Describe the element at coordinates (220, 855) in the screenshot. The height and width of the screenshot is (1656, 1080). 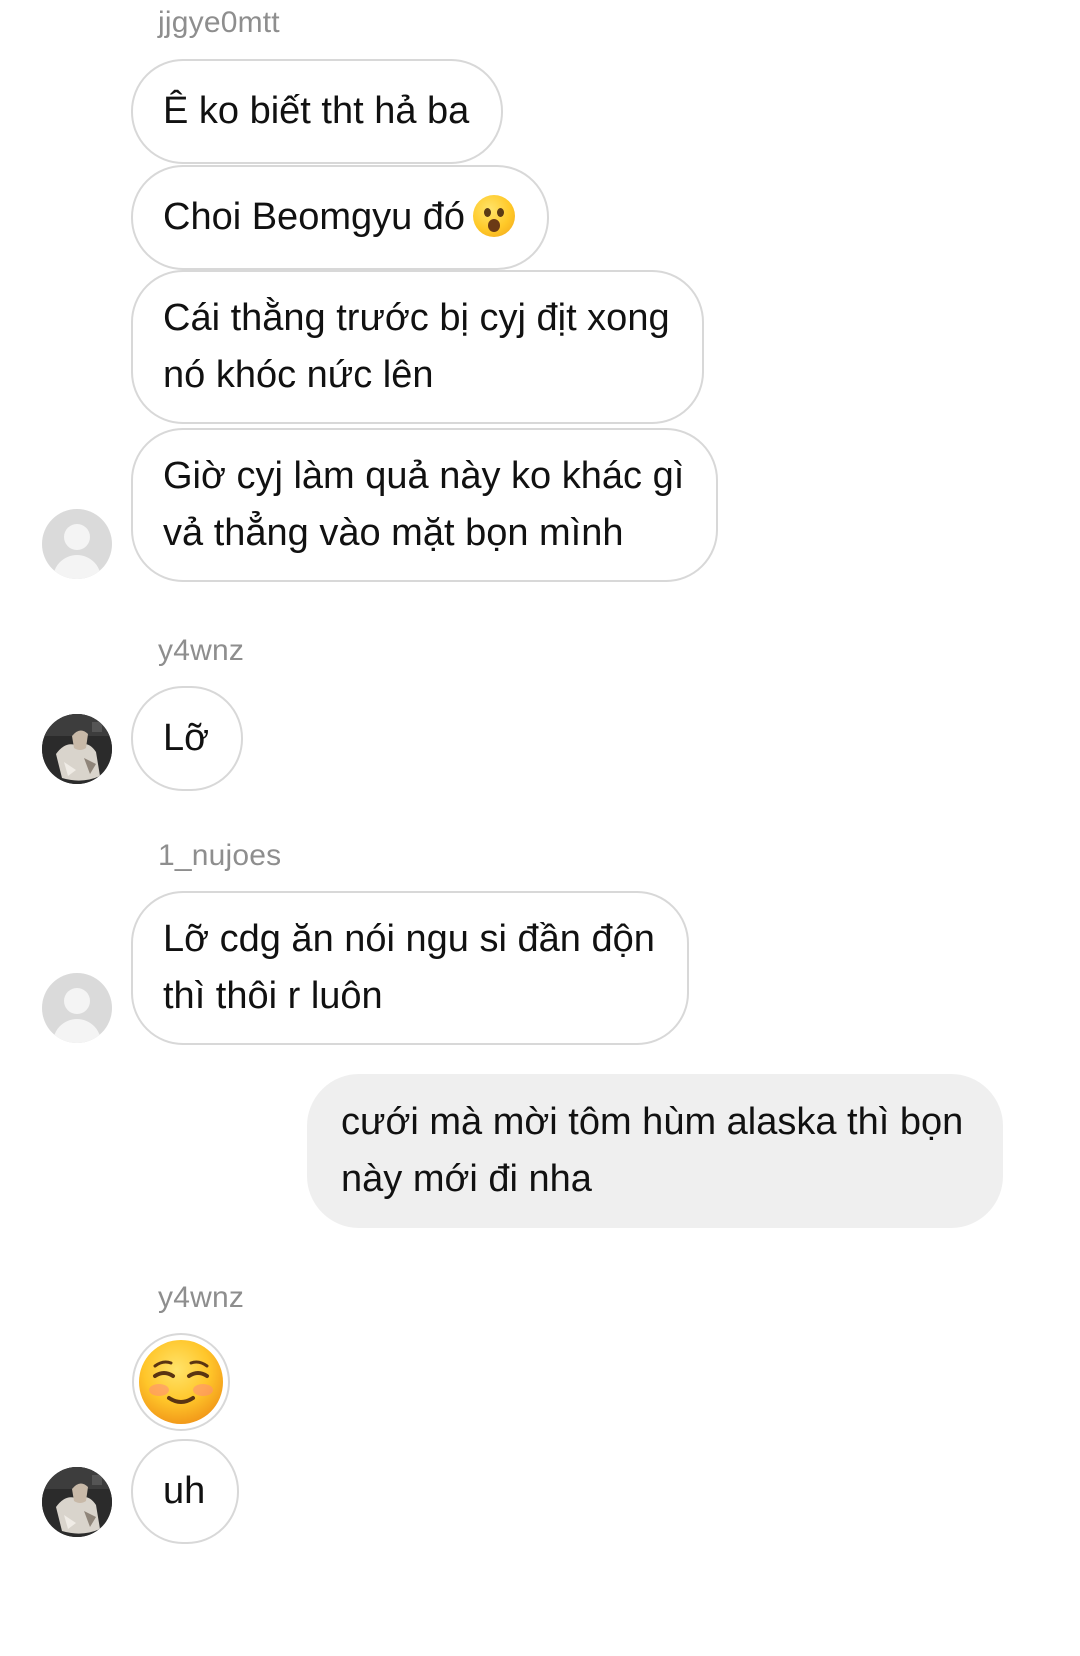
I see `sender-username: 1_nujoes` at that location.